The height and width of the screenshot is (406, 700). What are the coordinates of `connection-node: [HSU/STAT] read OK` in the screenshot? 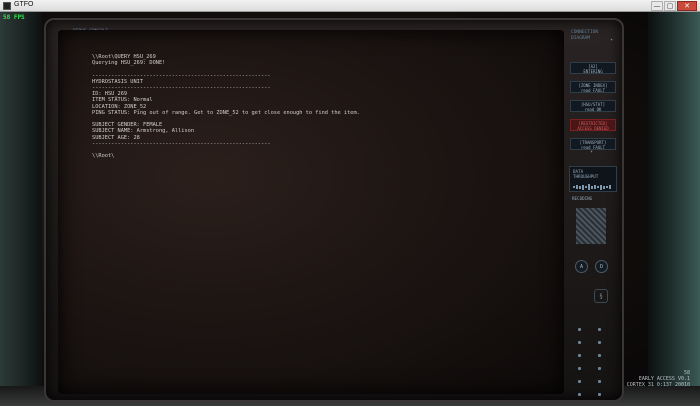 It's located at (593, 106).